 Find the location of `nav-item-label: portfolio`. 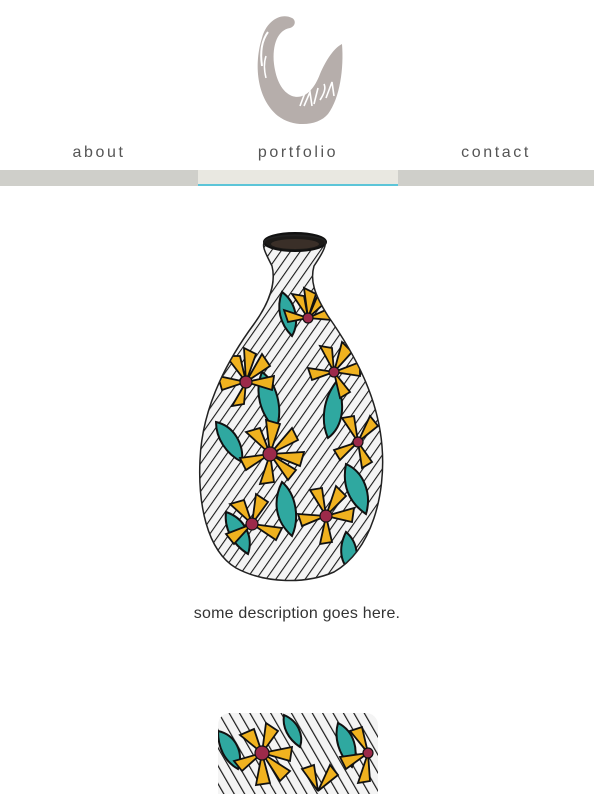

nav-item-label: portfolio is located at coordinates (298, 152).